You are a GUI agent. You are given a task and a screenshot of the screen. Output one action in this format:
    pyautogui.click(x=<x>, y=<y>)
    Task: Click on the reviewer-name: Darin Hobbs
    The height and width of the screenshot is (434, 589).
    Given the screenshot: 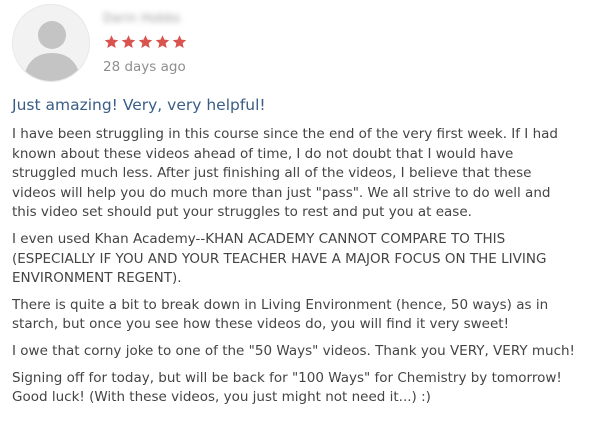 What is the action you would take?
    pyautogui.click(x=141, y=18)
    